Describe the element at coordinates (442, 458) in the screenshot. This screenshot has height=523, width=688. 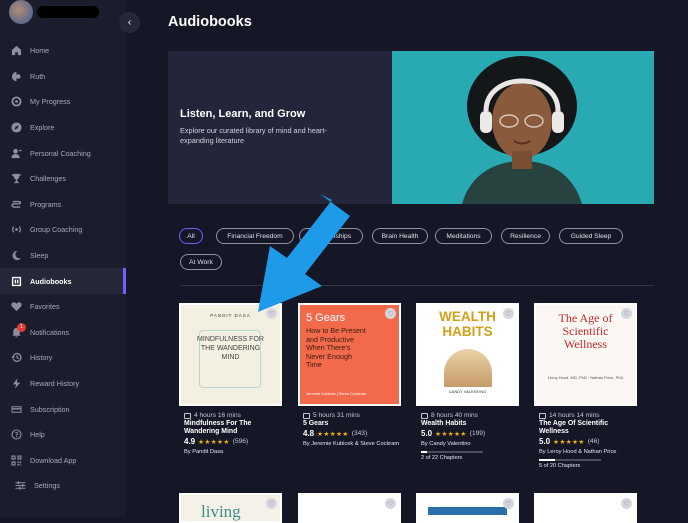
I see `chapters-progress: 2 of 22 Chapters` at that location.